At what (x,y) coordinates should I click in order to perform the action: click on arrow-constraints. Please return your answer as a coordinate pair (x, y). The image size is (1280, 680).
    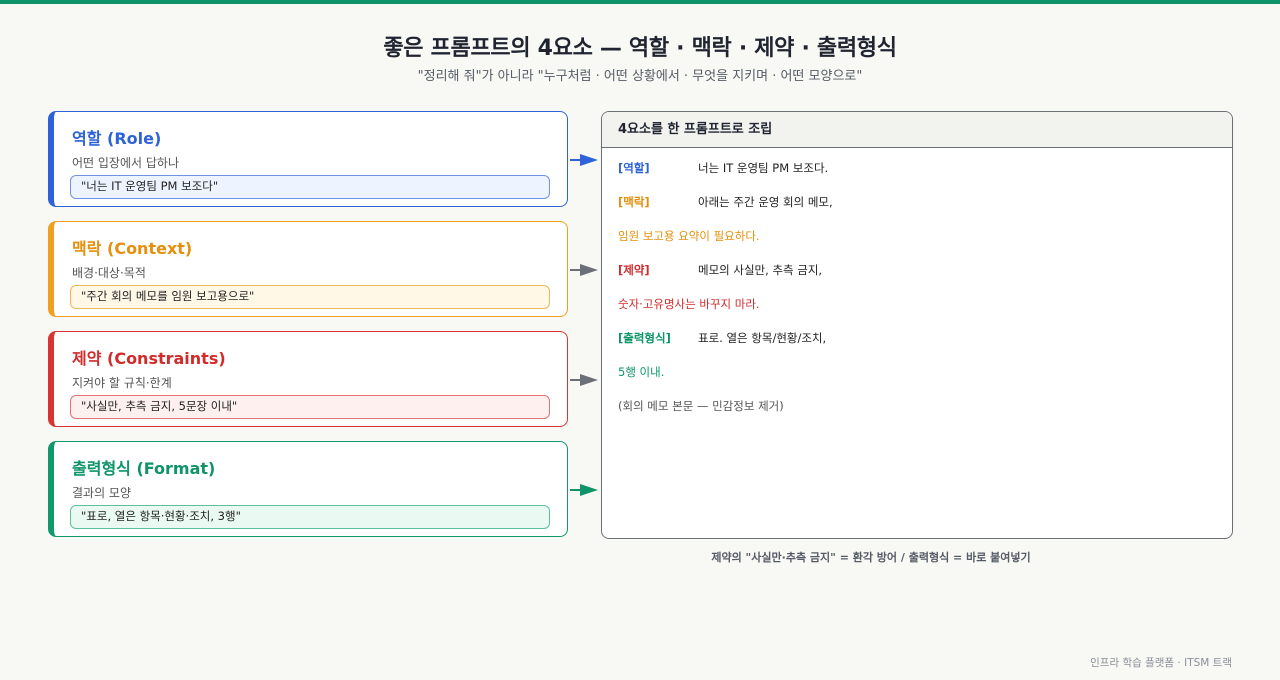
    Looking at the image, I should click on (584, 380).